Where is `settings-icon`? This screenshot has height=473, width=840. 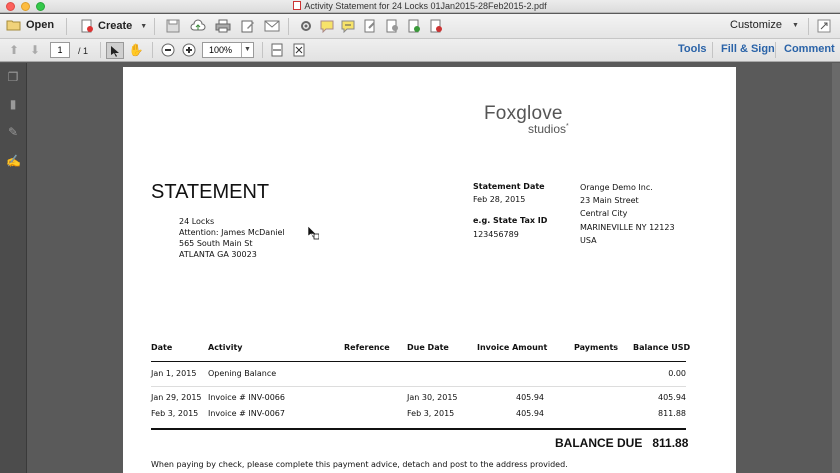
settings-icon is located at coordinates (306, 26).